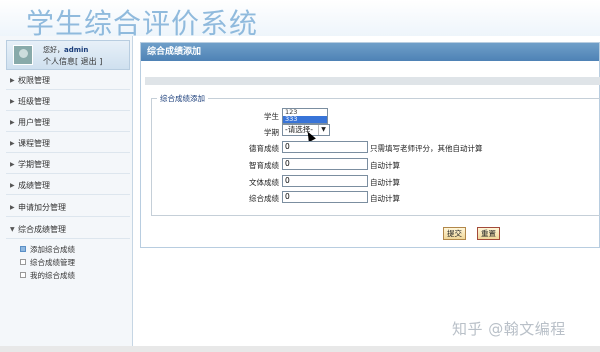 Image resolution: width=600 pixels, height=352 pixels. Describe the element at coordinates (47, 275) in the screenshot. I see `subitem-my-overall: 我的综合成绩` at that location.